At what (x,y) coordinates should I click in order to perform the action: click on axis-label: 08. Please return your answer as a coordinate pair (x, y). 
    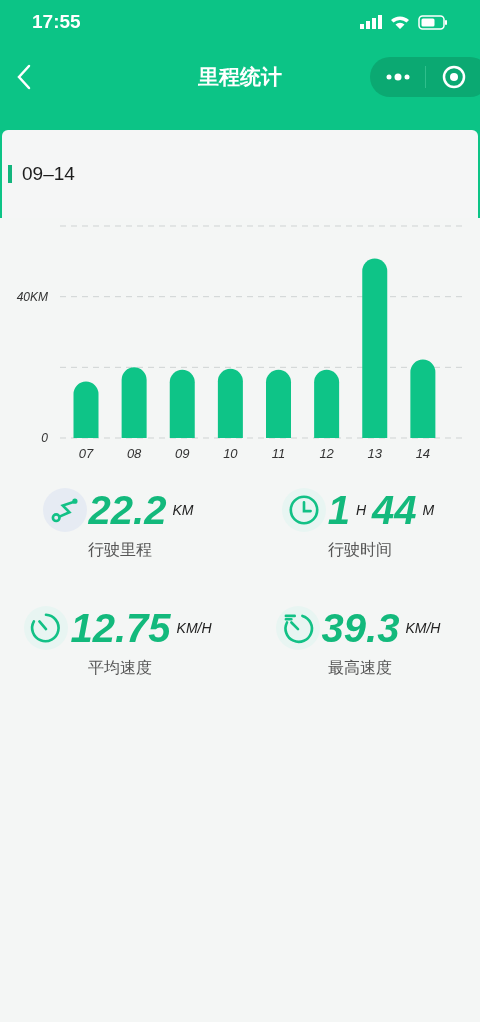
    Looking at the image, I should click on (134, 453).